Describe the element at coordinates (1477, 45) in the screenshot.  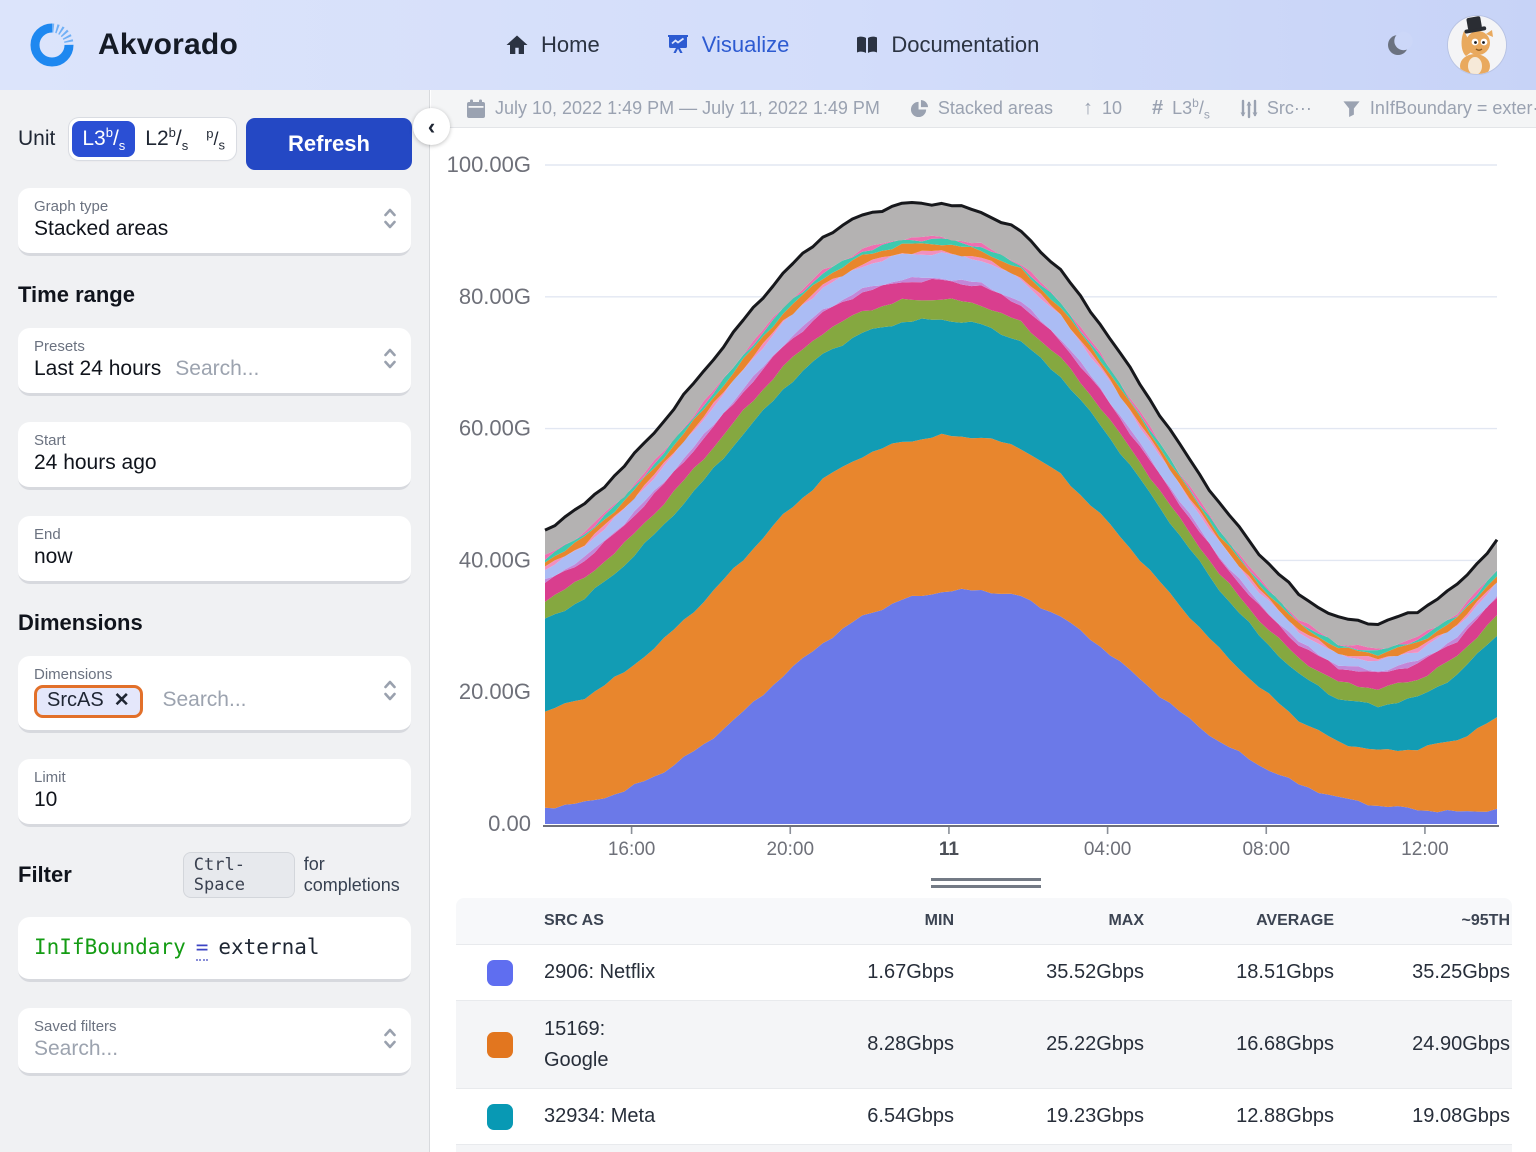
I see `user-avatar` at that location.